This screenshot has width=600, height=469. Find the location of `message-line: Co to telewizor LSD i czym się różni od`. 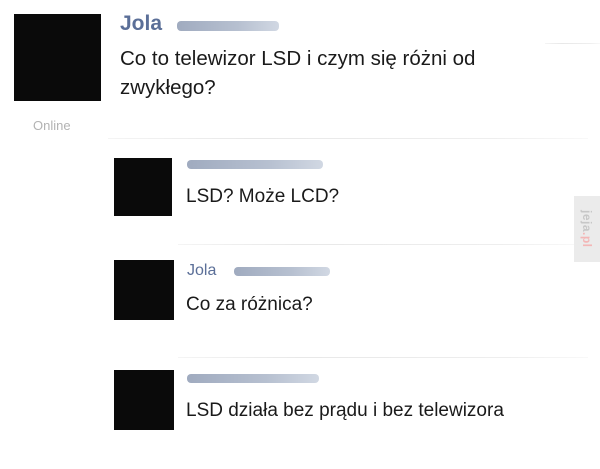

message-line: Co to telewizor LSD i czym się różni od is located at coordinates (298, 58).